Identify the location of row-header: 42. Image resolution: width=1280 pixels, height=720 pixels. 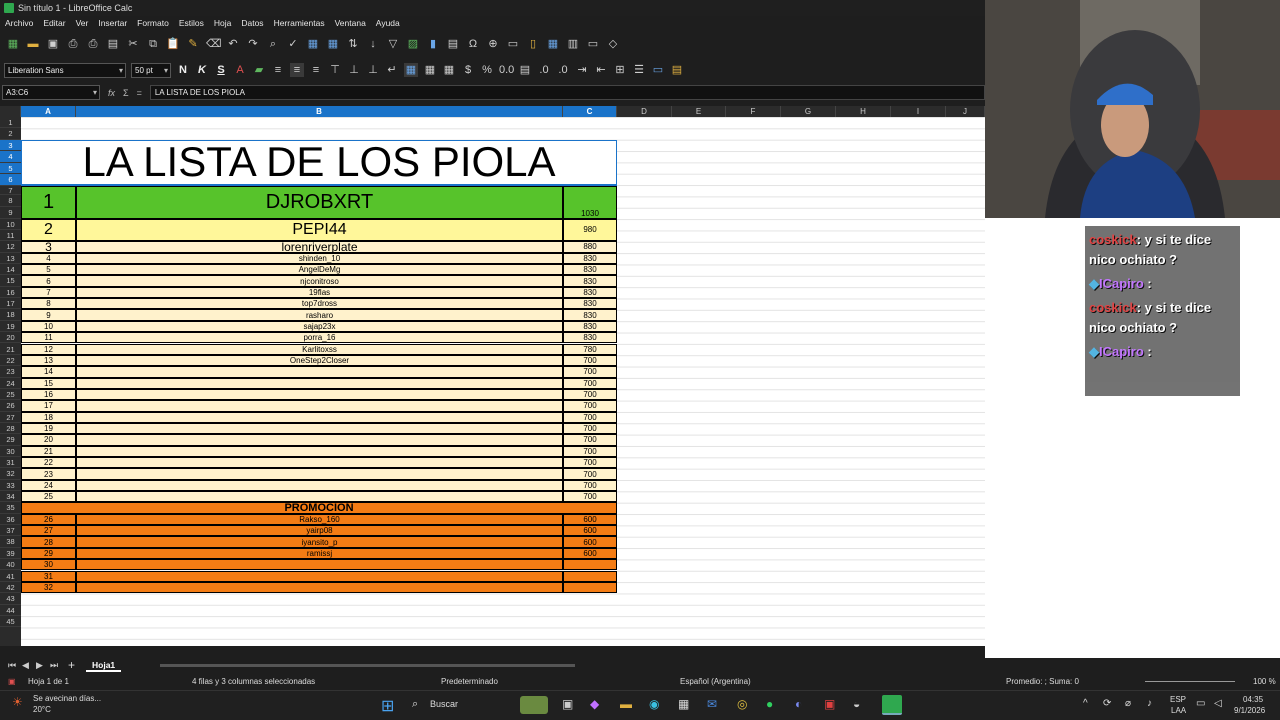
(10, 588).